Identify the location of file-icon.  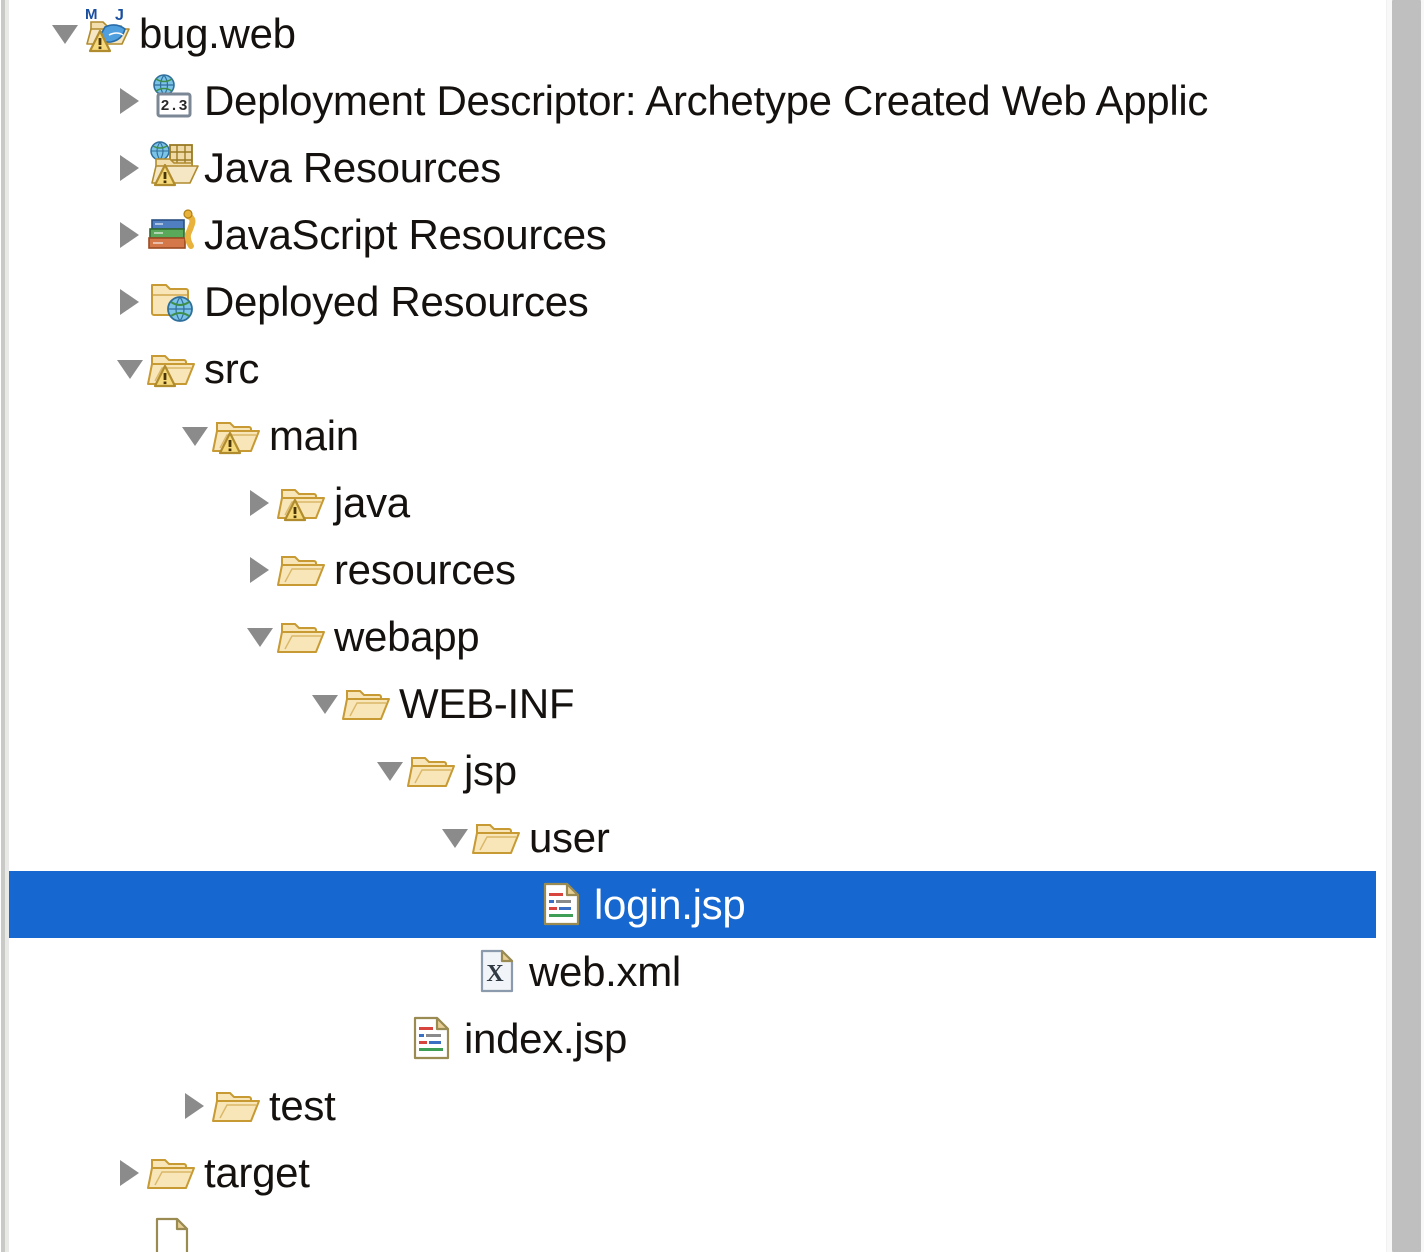
(173, 1231).